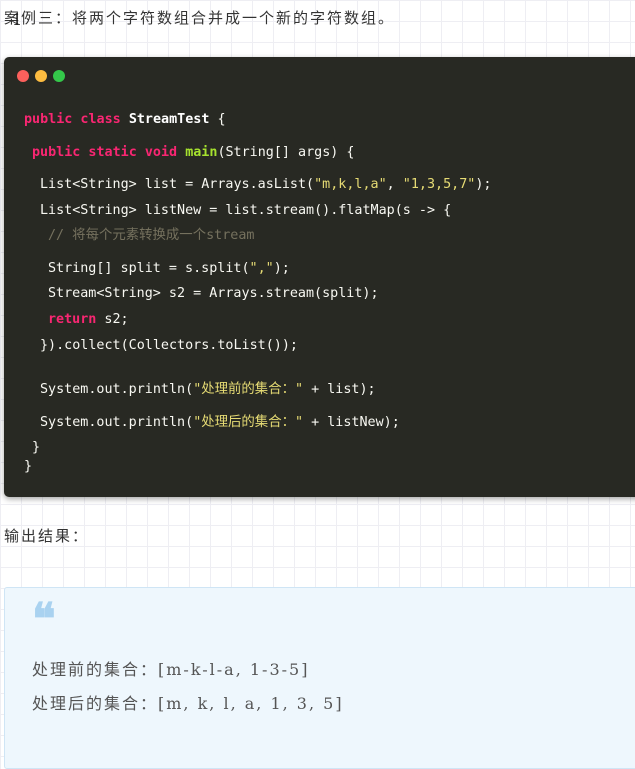 This screenshot has width=635, height=769. Describe the element at coordinates (72, 319) in the screenshot. I see `code-token: return` at that location.